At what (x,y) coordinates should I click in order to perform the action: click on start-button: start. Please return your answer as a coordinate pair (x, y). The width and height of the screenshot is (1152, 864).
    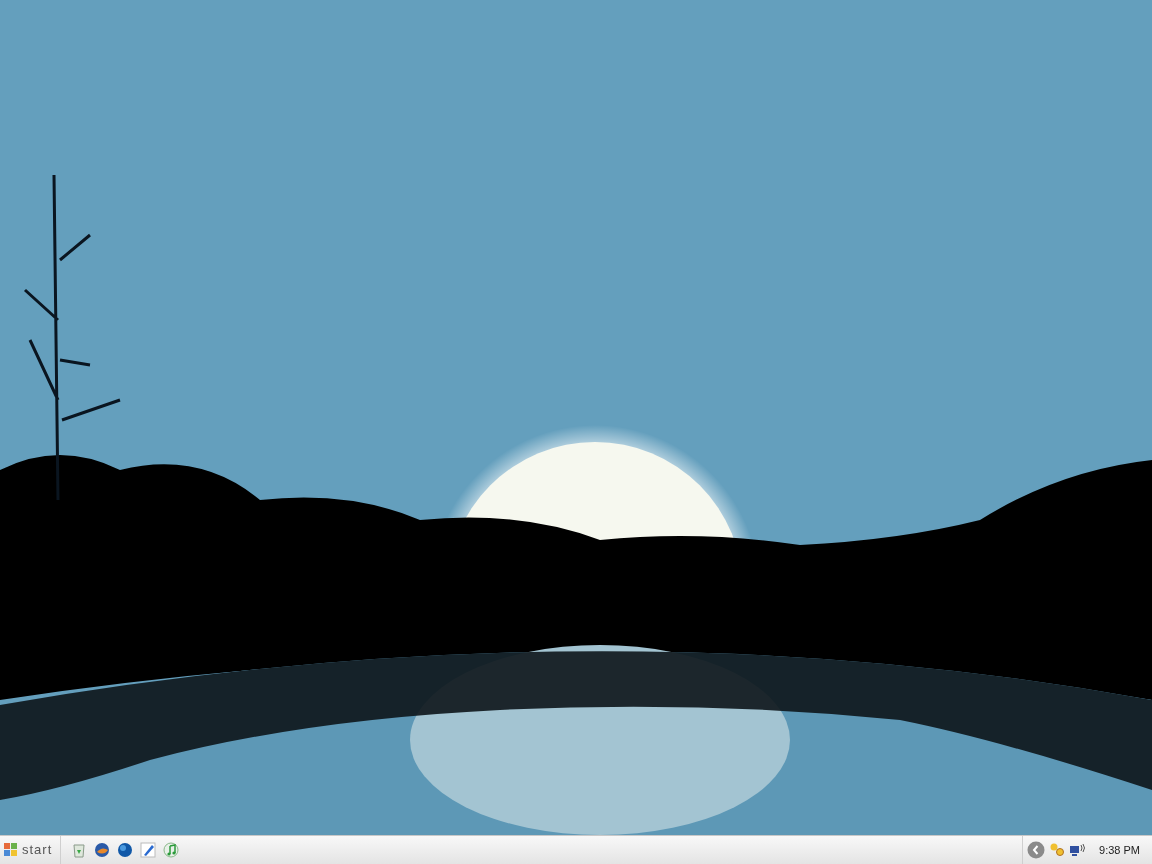
    Looking at the image, I should click on (31, 850).